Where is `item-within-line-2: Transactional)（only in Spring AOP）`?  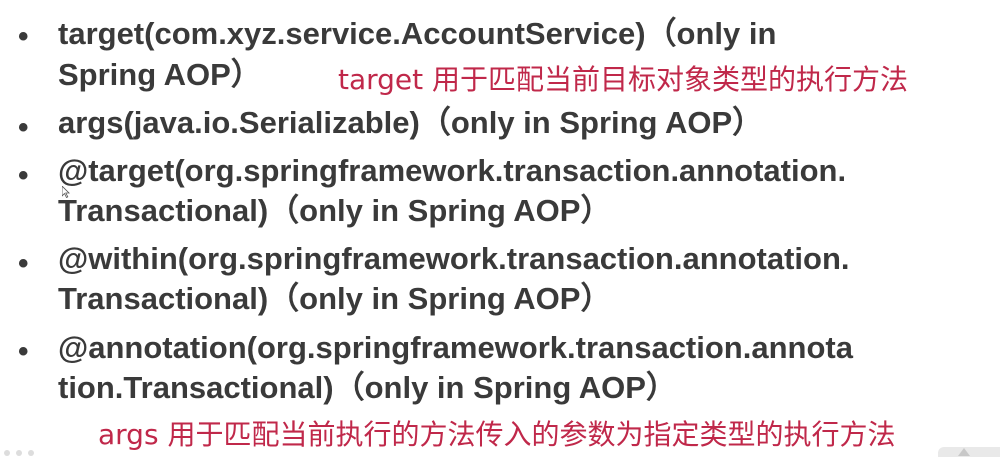
item-within-line-2: Transactional)（only in Spring AOP） is located at coordinates (335, 298).